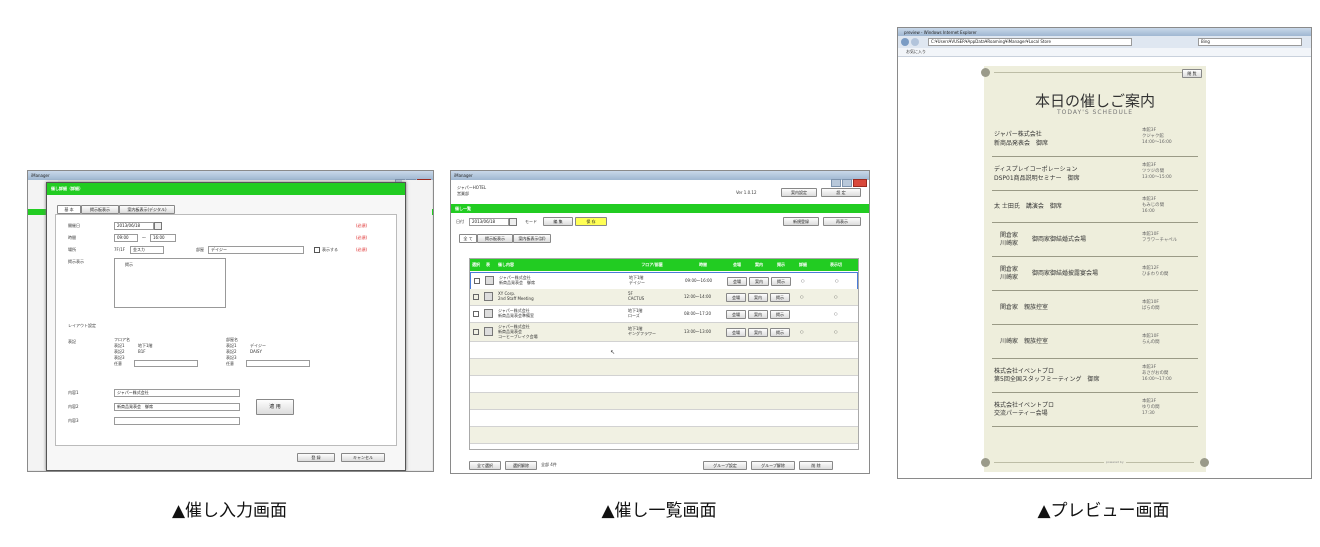 This screenshot has height=547, width=1320. Describe the element at coordinates (488, 265) in the screenshot. I see `col-show: 表` at that location.